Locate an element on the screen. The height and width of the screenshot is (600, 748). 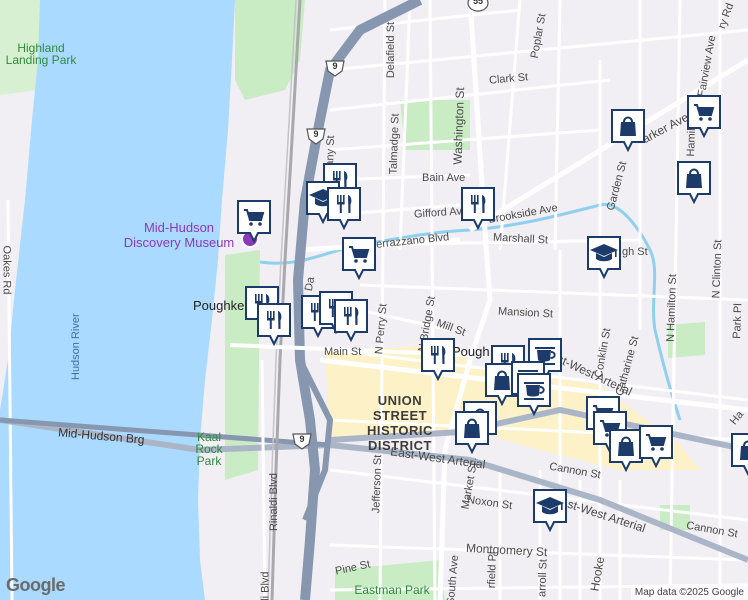
hudson-river-label: Hudson River is located at coordinates (76, 346).